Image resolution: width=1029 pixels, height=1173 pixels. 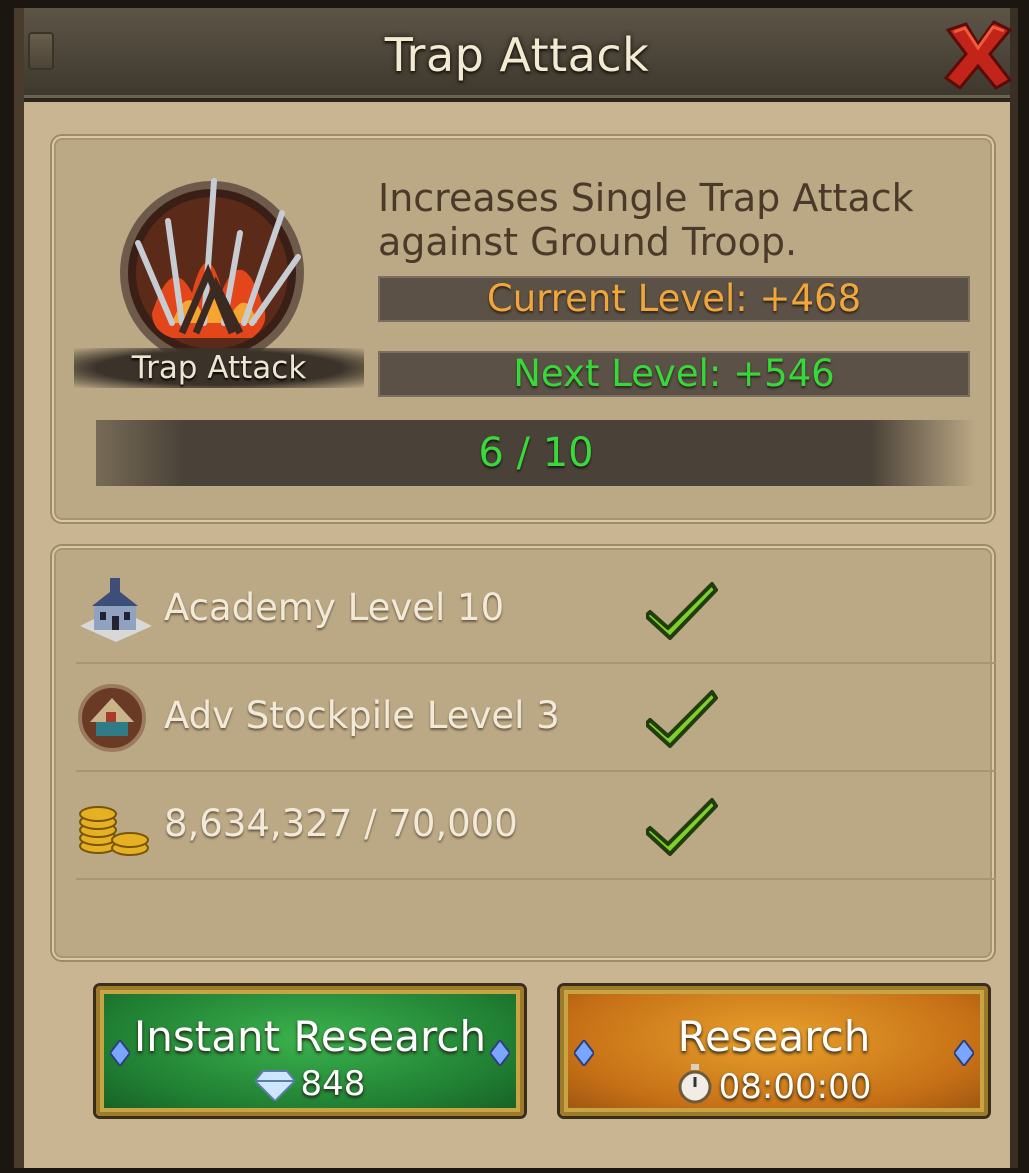 I want to click on level-progress-text: 6 / 10, so click(x=536, y=453).